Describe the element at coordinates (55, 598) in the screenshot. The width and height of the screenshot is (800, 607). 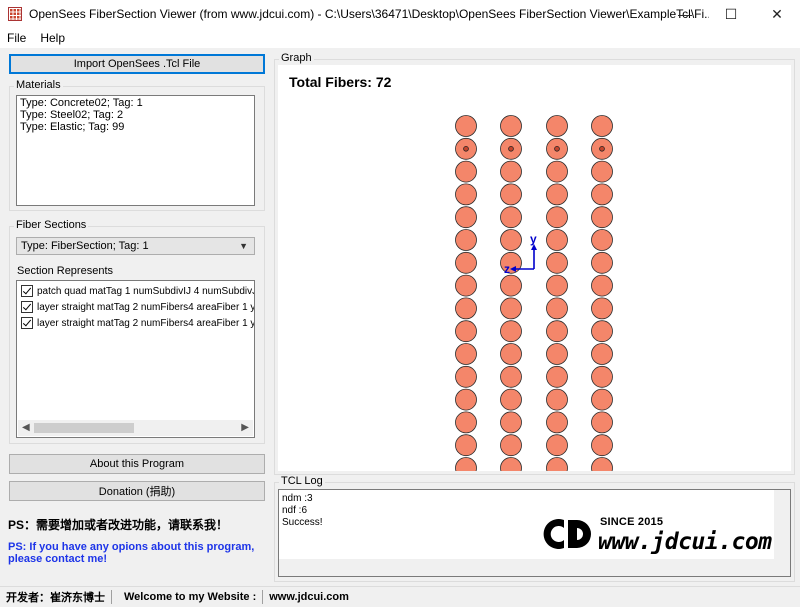
I see `status-developer: 开发者：崔济东博士` at that location.